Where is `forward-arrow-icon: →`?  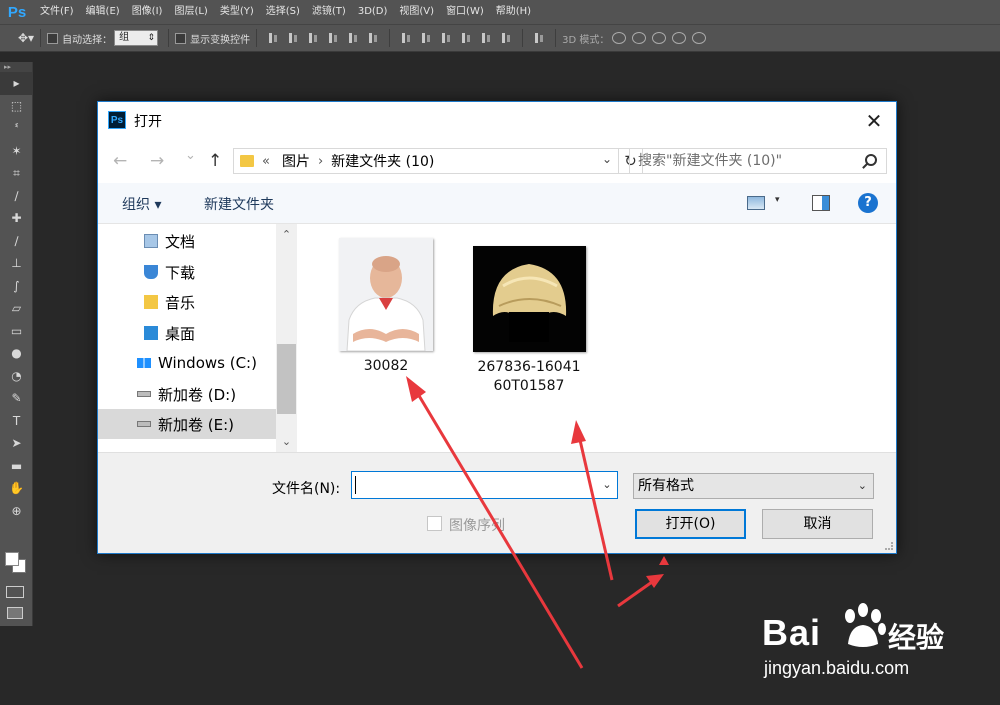
forward-arrow-icon: → is located at coordinates (157, 161).